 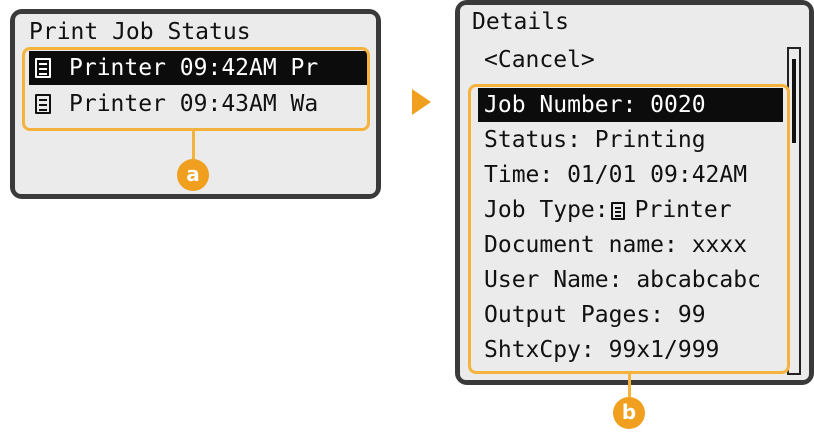 I want to click on job-list-highlight, so click(x=196, y=89).